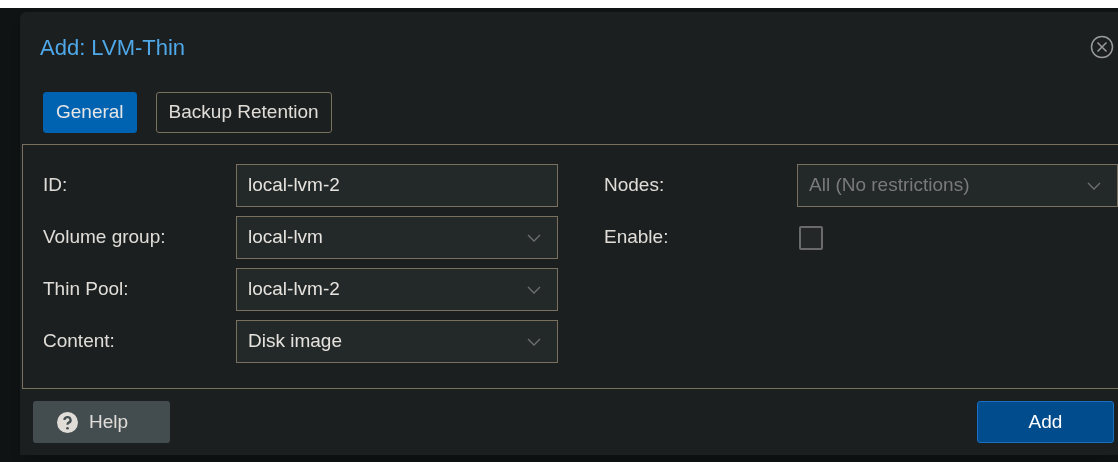 This screenshot has height=462, width=1118. I want to click on tab: Backup Retention, so click(243, 112).